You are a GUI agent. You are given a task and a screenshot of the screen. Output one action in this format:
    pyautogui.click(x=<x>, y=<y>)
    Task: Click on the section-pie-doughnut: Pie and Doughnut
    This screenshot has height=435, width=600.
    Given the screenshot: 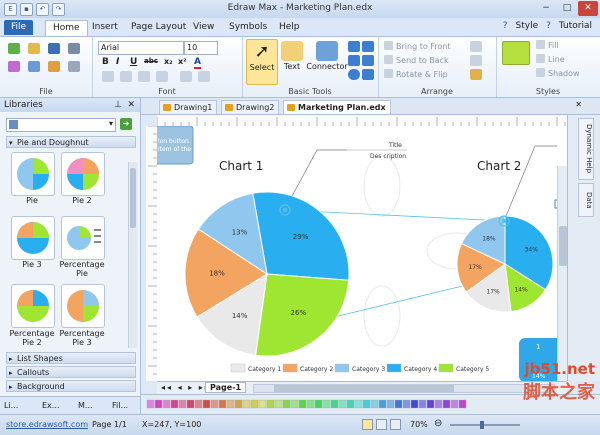 What is the action you would take?
    pyautogui.click(x=71, y=142)
    